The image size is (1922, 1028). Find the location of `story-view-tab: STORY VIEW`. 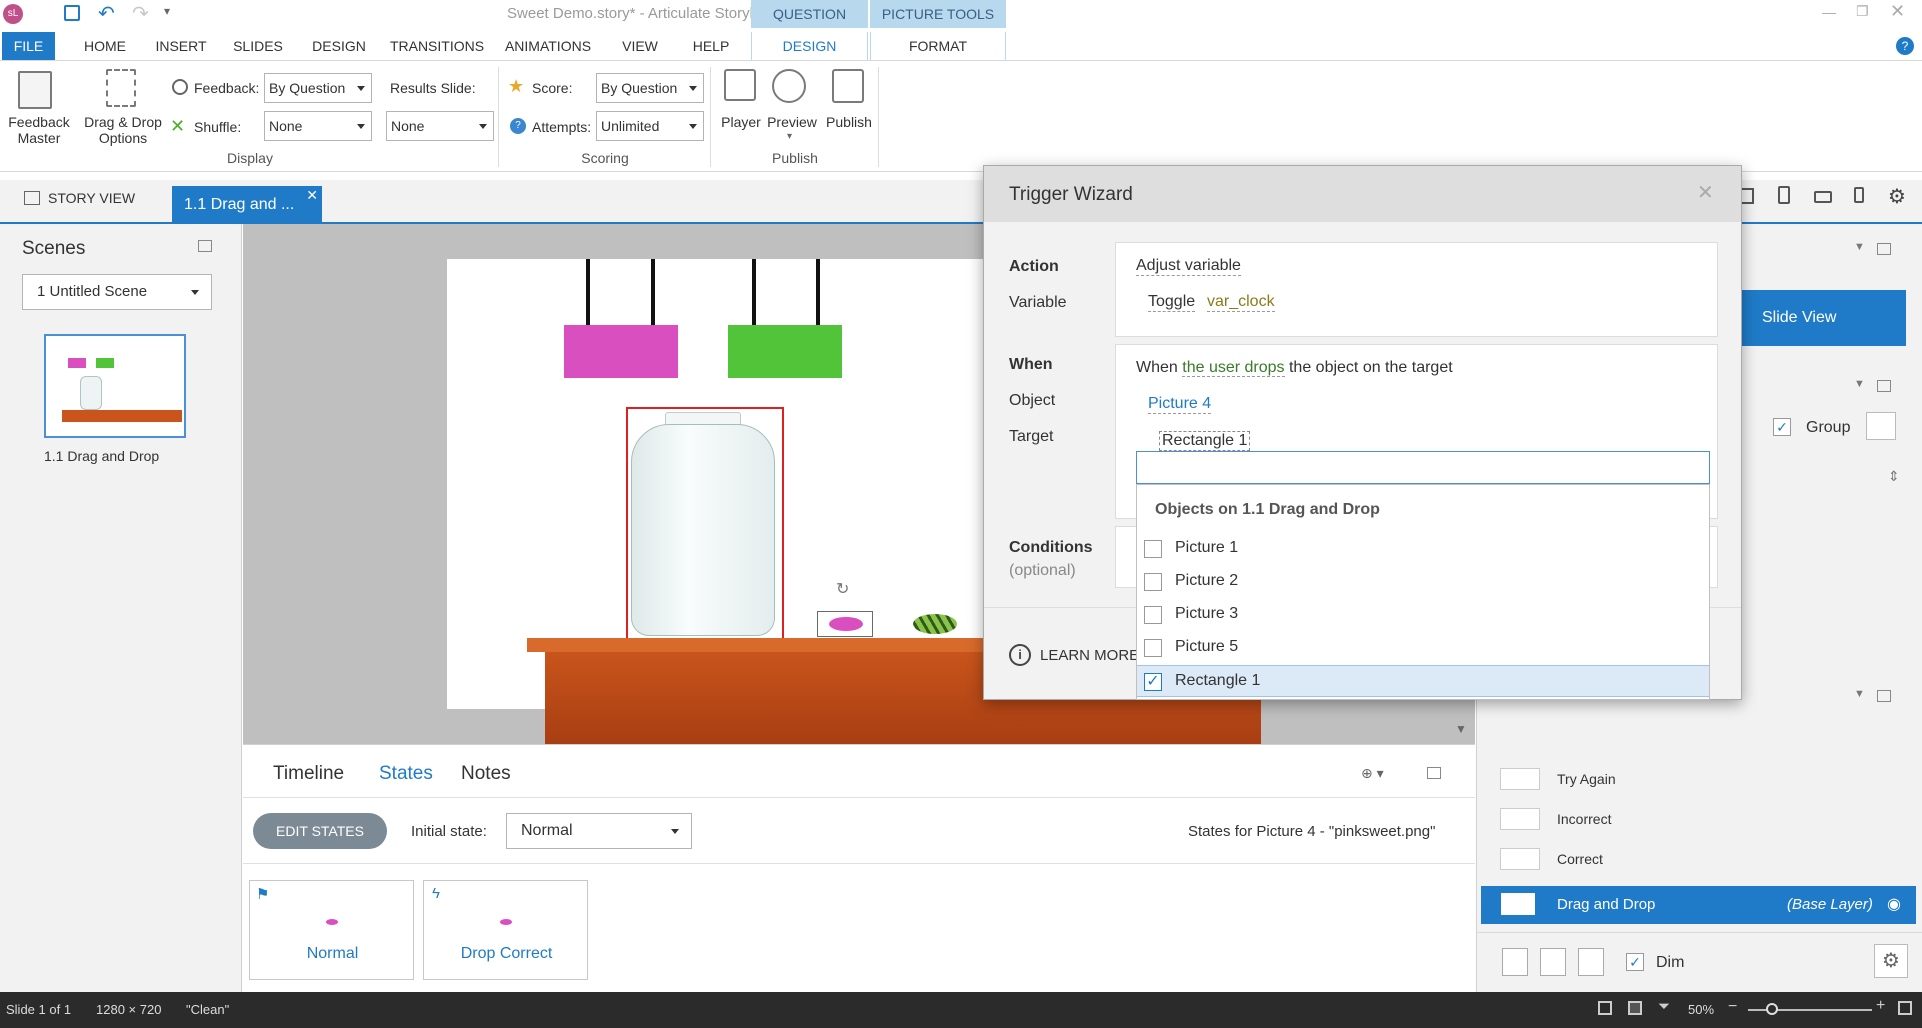

story-view-tab: STORY VIEW is located at coordinates (79, 202).